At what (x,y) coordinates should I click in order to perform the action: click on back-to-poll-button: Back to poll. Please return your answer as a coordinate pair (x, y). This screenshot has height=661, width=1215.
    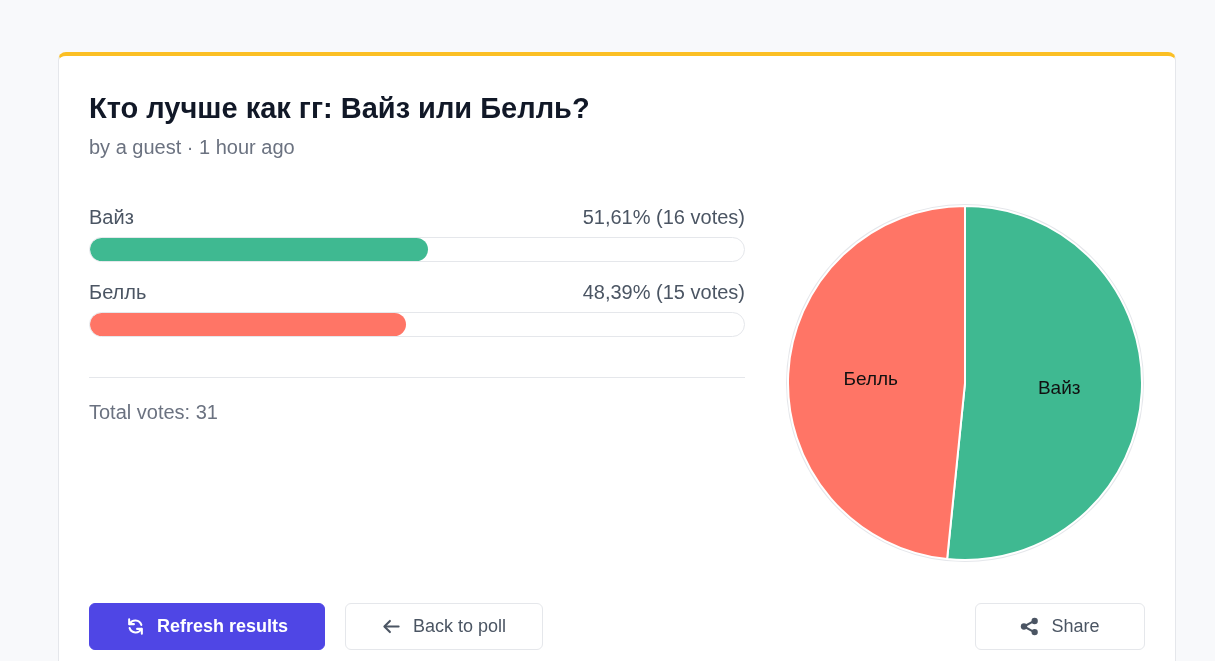
    Looking at the image, I should click on (444, 626).